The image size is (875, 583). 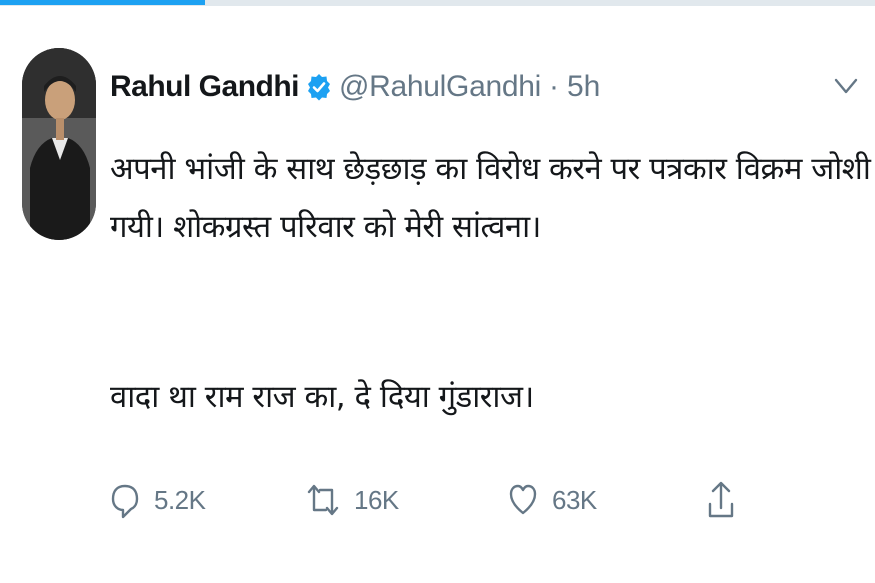 I want to click on share-button, so click(x=721, y=500).